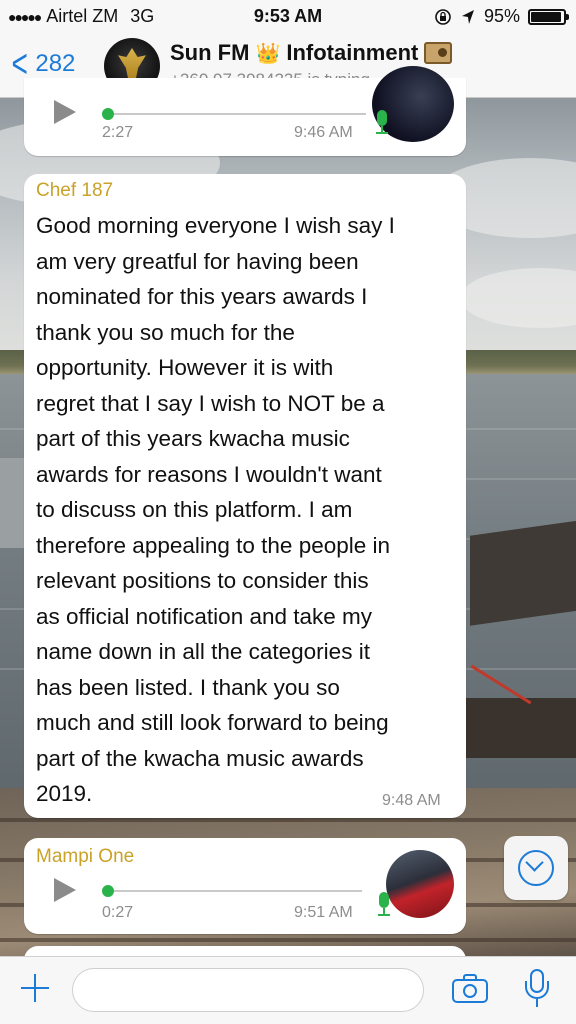 The image size is (576, 1024). What do you see at coordinates (13, 503) in the screenshot?
I see `wallpaper-post` at bounding box center [13, 503].